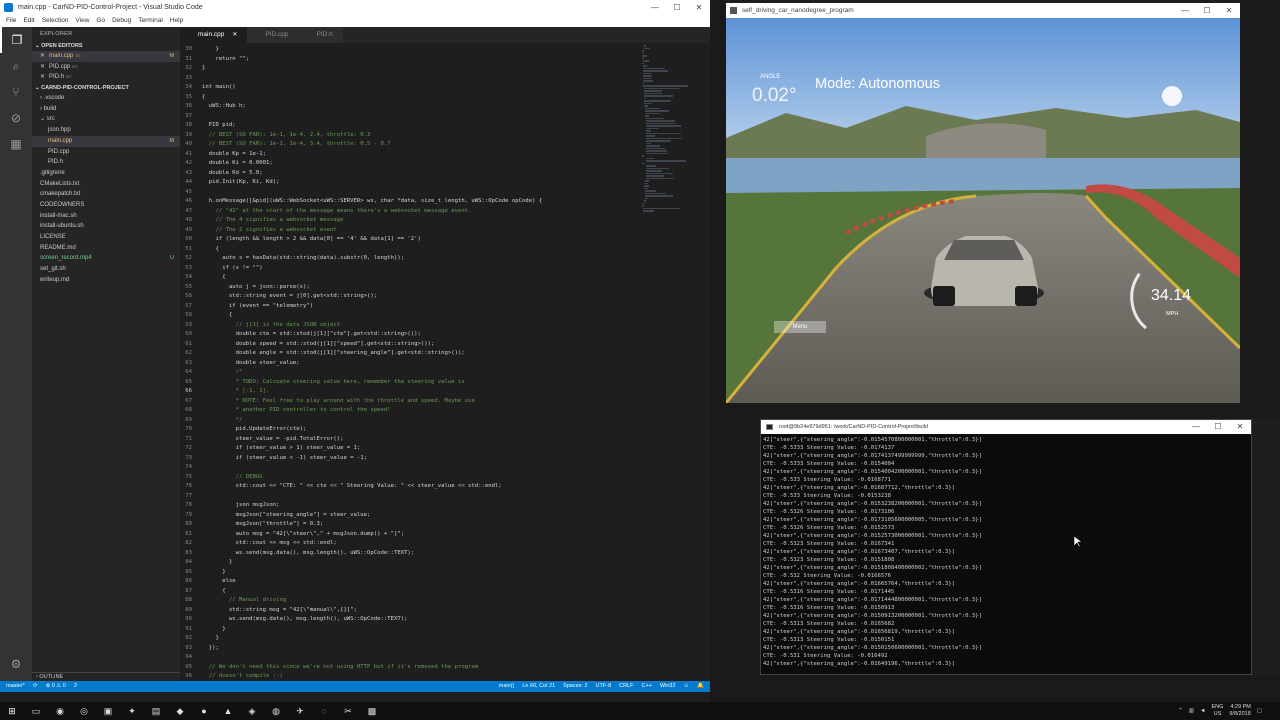 The height and width of the screenshot is (720, 1280). Describe the element at coordinates (12, 711) in the screenshot. I see `windows-start-icon: ⊞` at that location.